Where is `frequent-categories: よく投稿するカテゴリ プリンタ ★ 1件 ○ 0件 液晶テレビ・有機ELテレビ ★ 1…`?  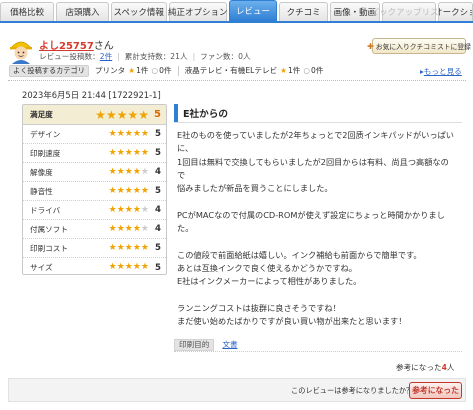 frequent-categories: よく投稿するカテゴリ プリンタ ★ 1件 ○ 0件 液晶テレビ・有機ELテレビ ★ 1… is located at coordinates (166, 70).